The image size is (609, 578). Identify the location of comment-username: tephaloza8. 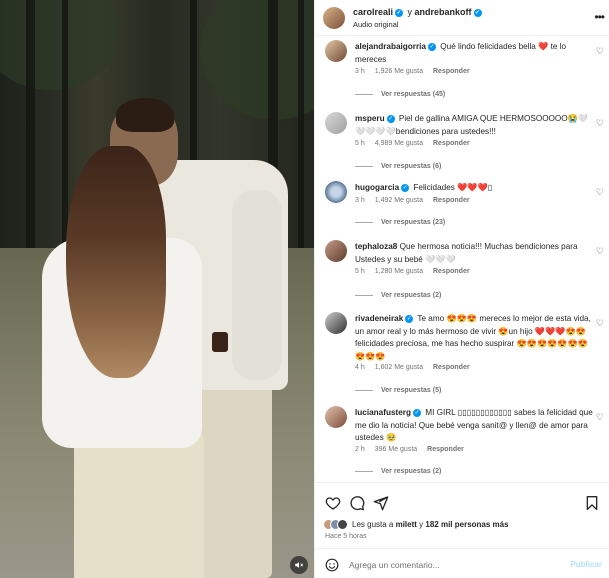
(376, 246).